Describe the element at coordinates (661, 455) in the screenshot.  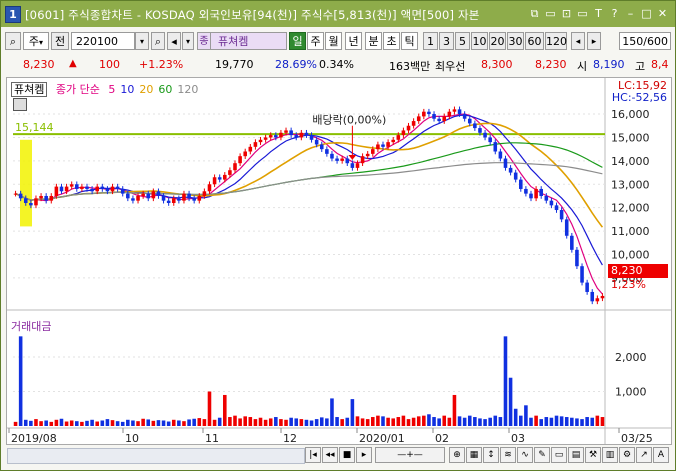
I see `text-icon: A` at that location.